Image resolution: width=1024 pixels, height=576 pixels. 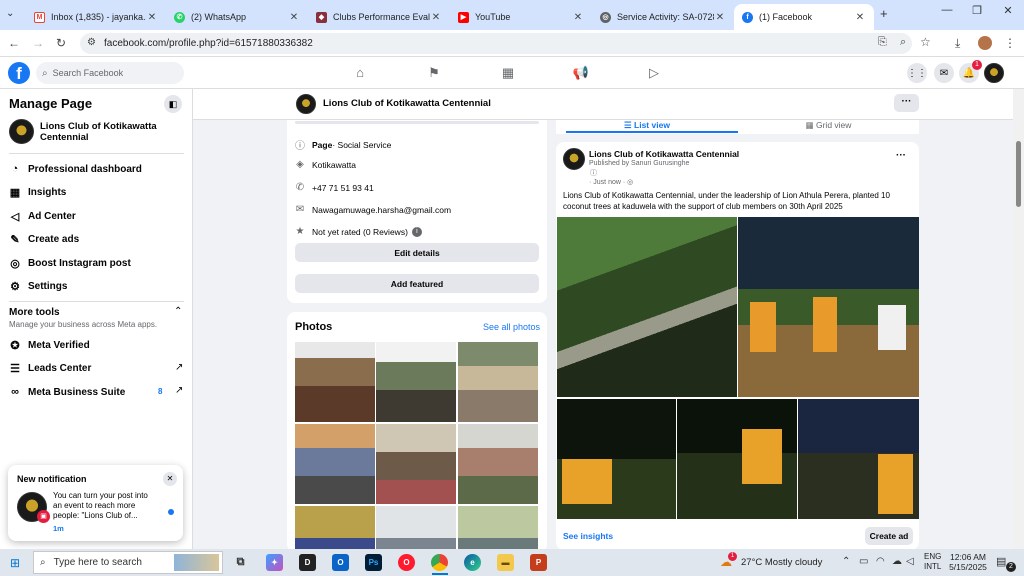 What do you see at coordinates (439, 562) in the screenshot?
I see `chrome-icon` at bounding box center [439, 562].